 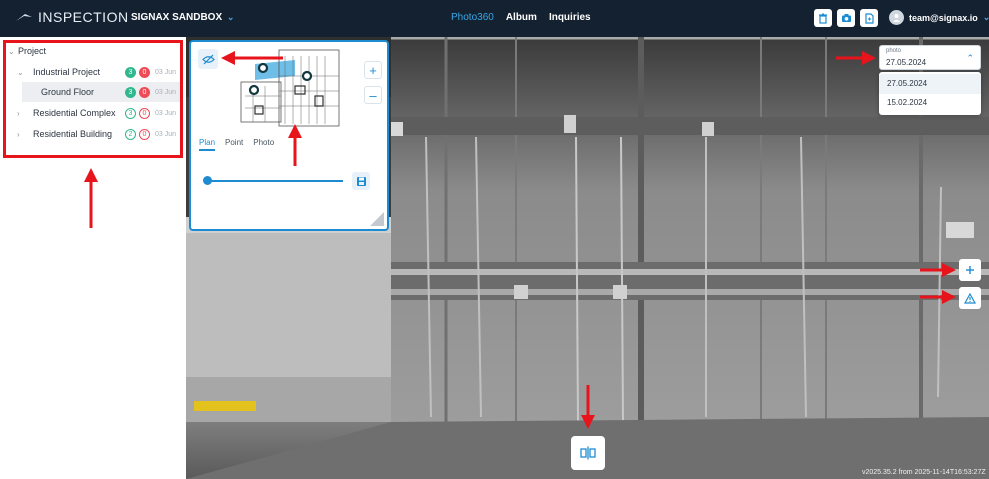 I want to click on user-icon, so click(x=896, y=18).